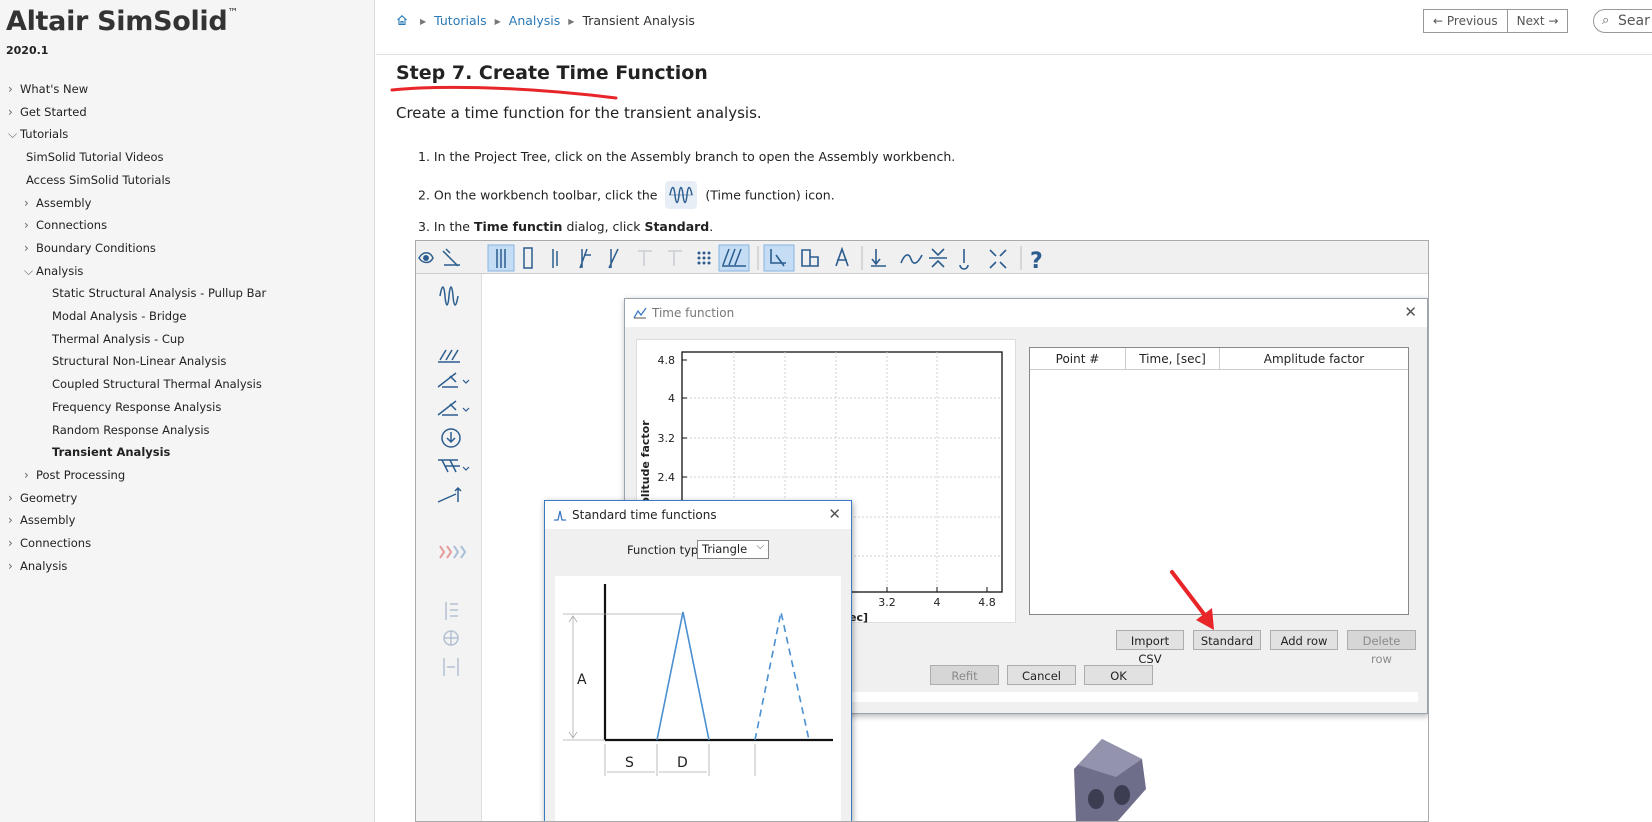 This screenshot has width=1652, height=822. What do you see at coordinates (504, 92) in the screenshot?
I see `red-underline-annotation` at bounding box center [504, 92].